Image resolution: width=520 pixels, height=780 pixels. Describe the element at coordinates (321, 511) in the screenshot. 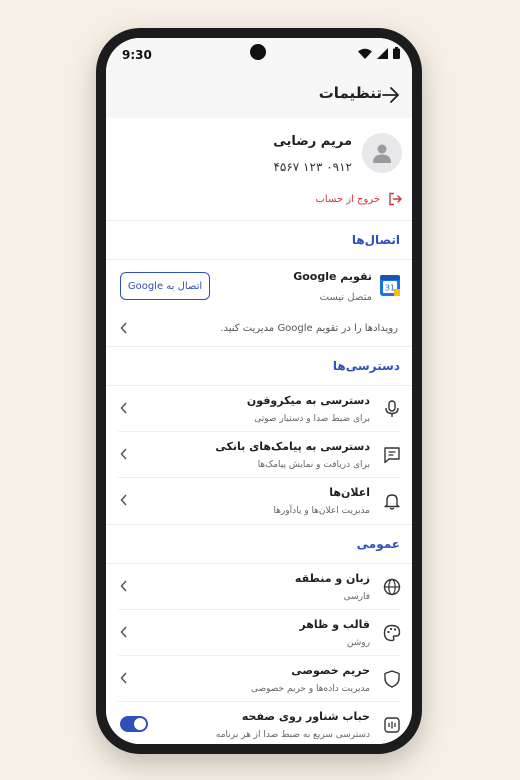

I see `row-subtitle: مدیریت اعلان‌ها و یادآورها` at that location.